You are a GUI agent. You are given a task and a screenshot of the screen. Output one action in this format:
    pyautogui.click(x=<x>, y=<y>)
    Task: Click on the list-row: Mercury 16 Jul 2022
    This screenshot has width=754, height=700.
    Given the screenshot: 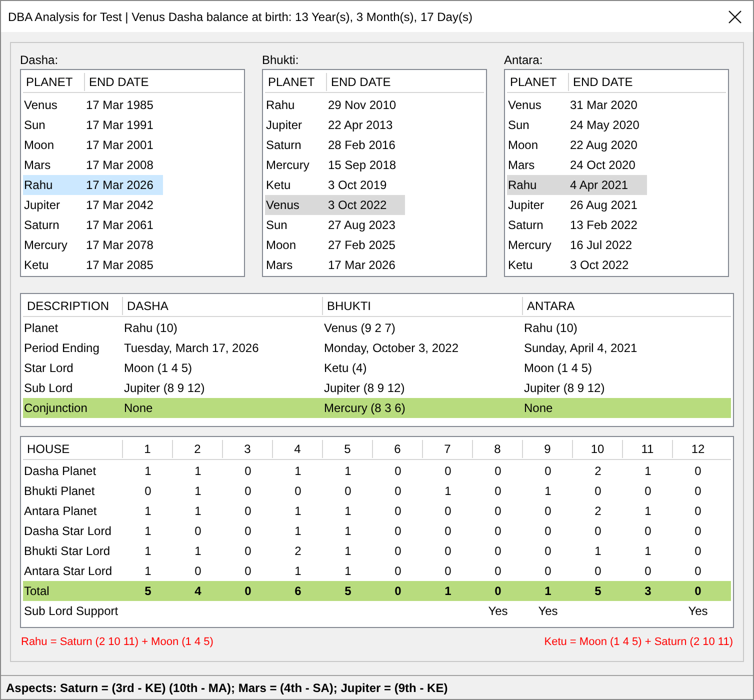 What is the action you would take?
    pyautogui.click(x=577, y=245)
    